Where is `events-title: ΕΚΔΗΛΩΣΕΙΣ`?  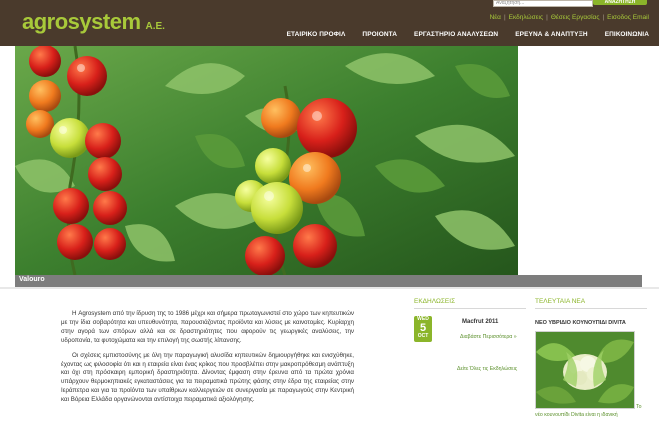
events-title: ΕΚΔΗΛΩΣΕΙΣ is located at coordinates (435, 301).